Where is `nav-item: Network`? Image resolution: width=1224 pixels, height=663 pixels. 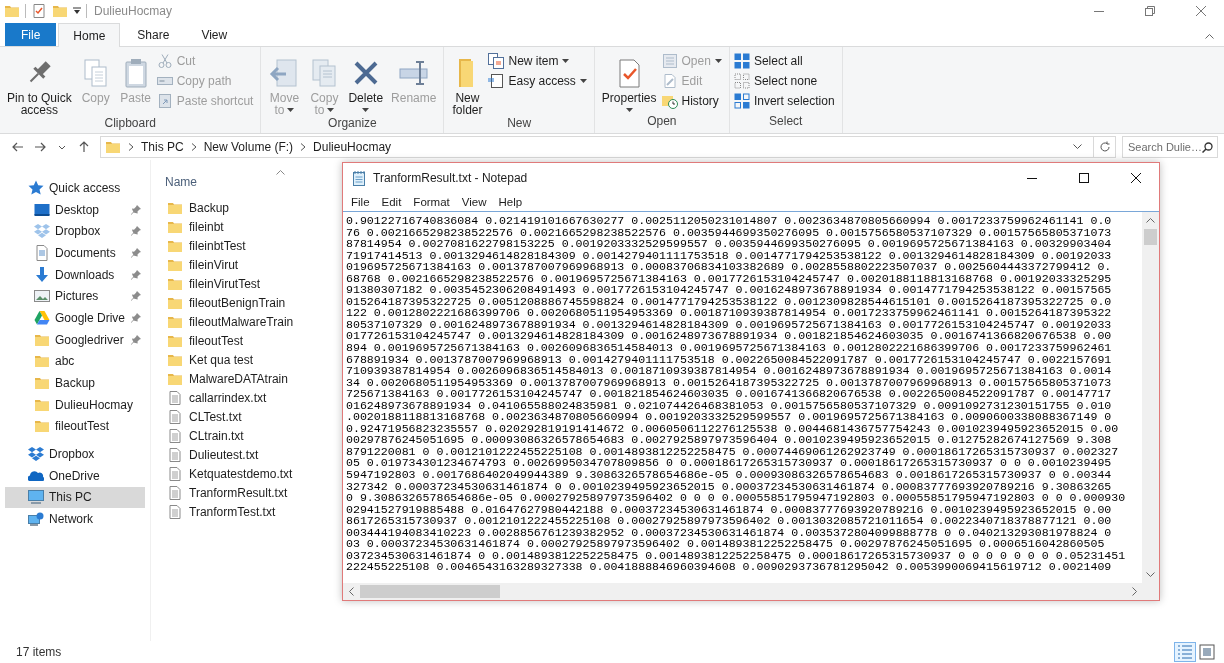
nav-item: Network is located at coordinates (75, 519).